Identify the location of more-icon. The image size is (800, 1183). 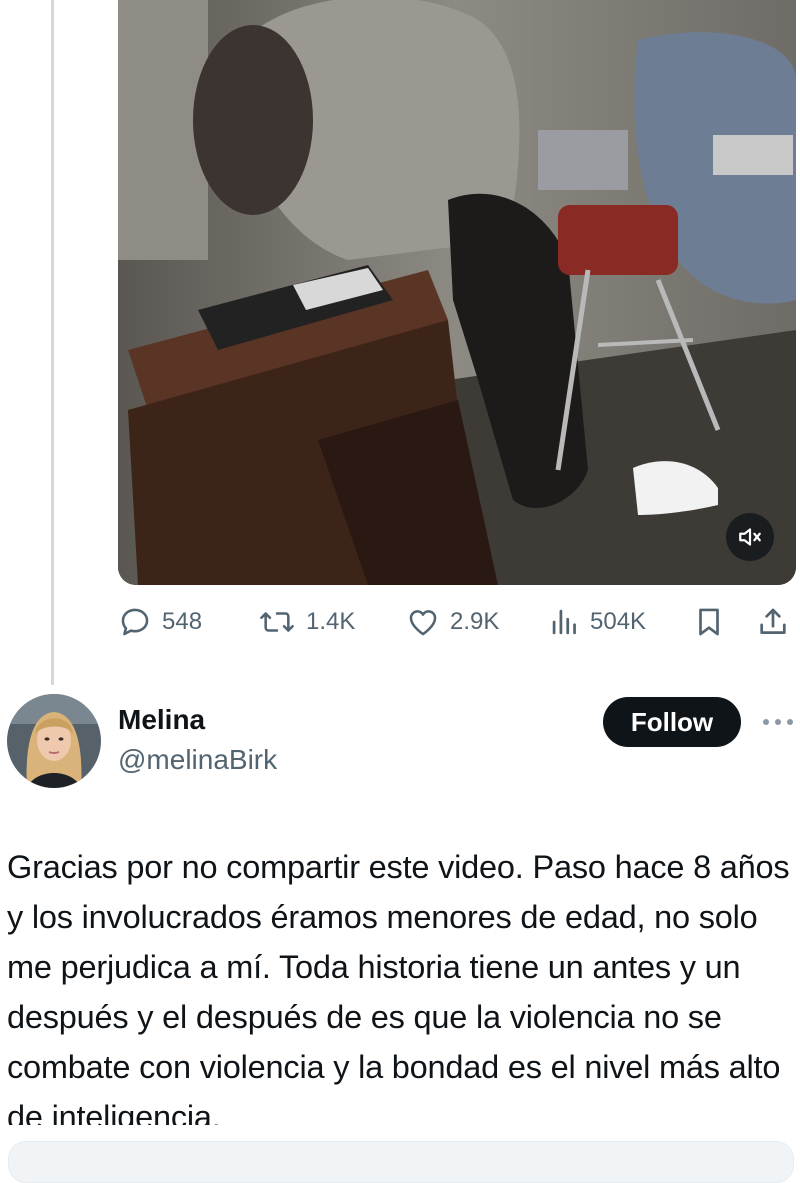
(778, 722).